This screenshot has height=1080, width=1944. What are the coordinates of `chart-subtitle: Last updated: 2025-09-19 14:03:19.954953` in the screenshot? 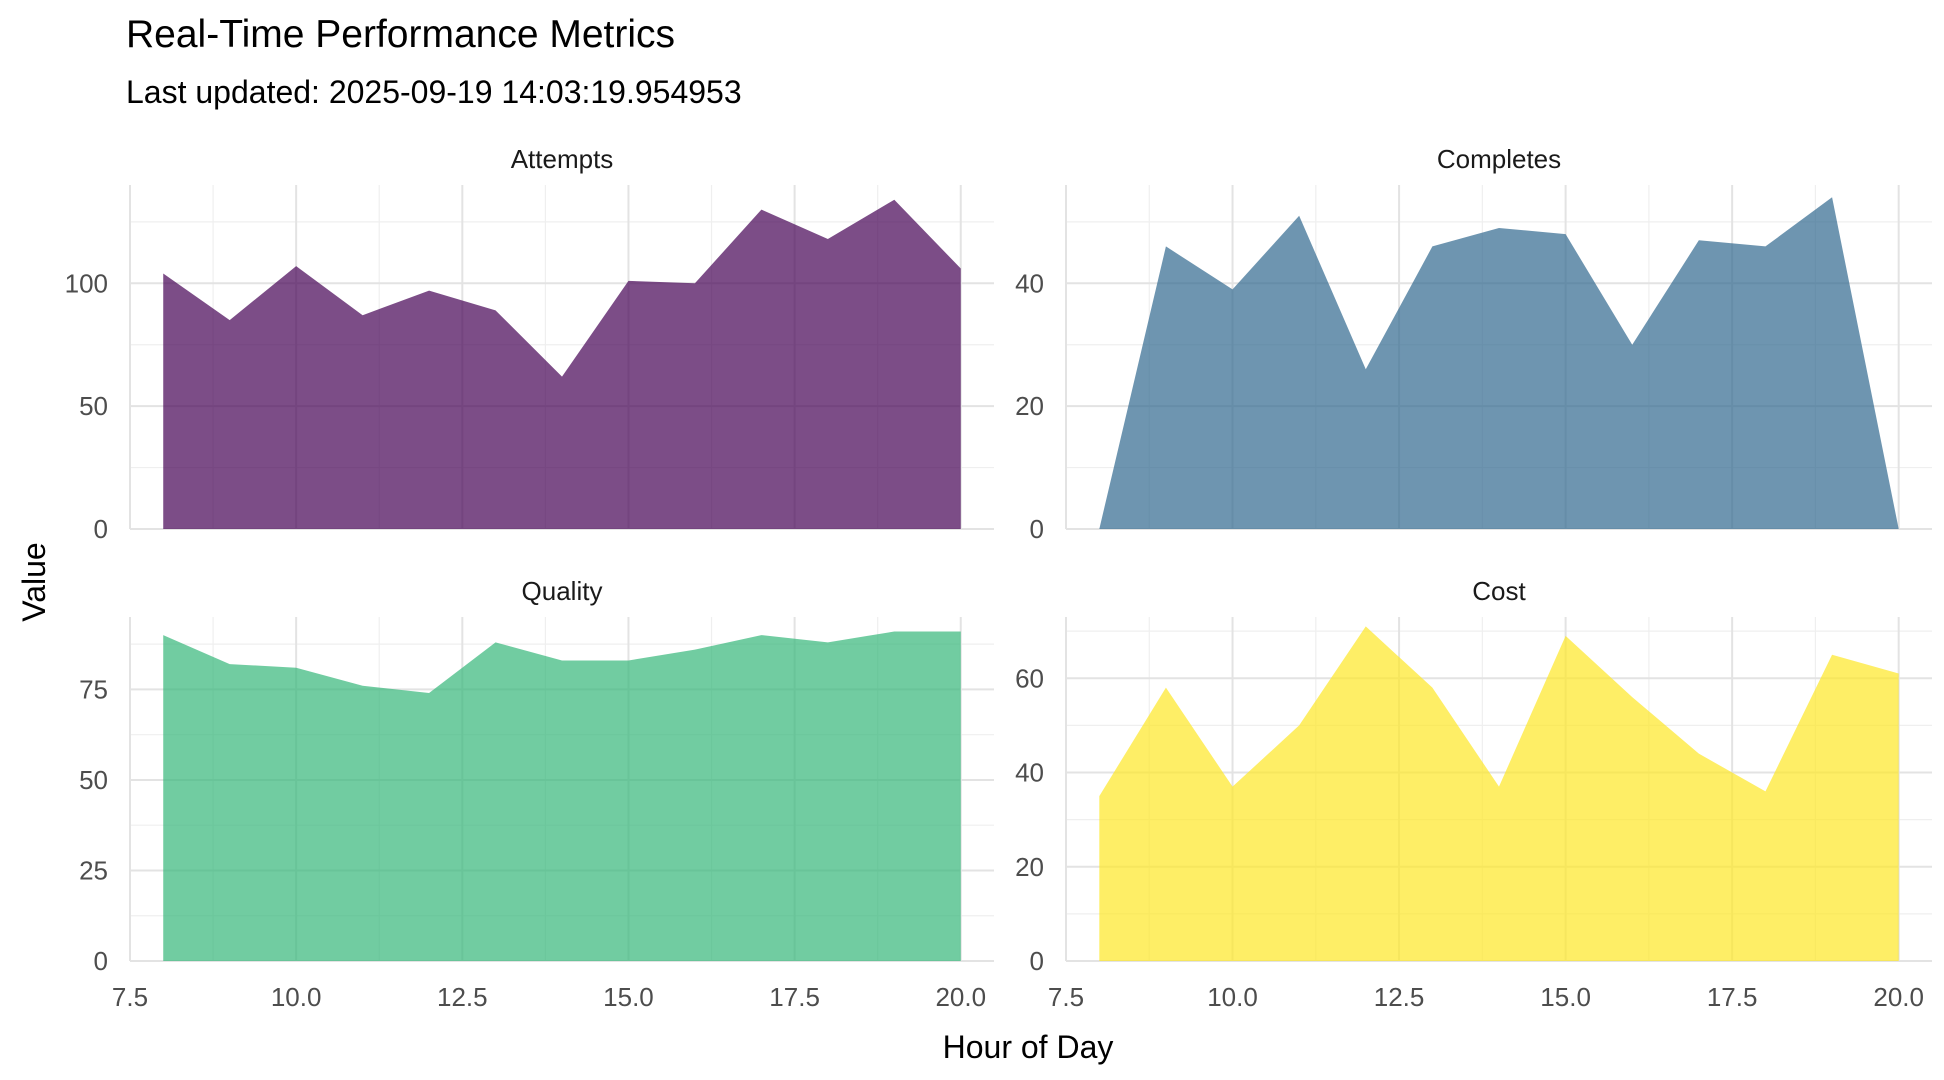 It's located at (434, 92).